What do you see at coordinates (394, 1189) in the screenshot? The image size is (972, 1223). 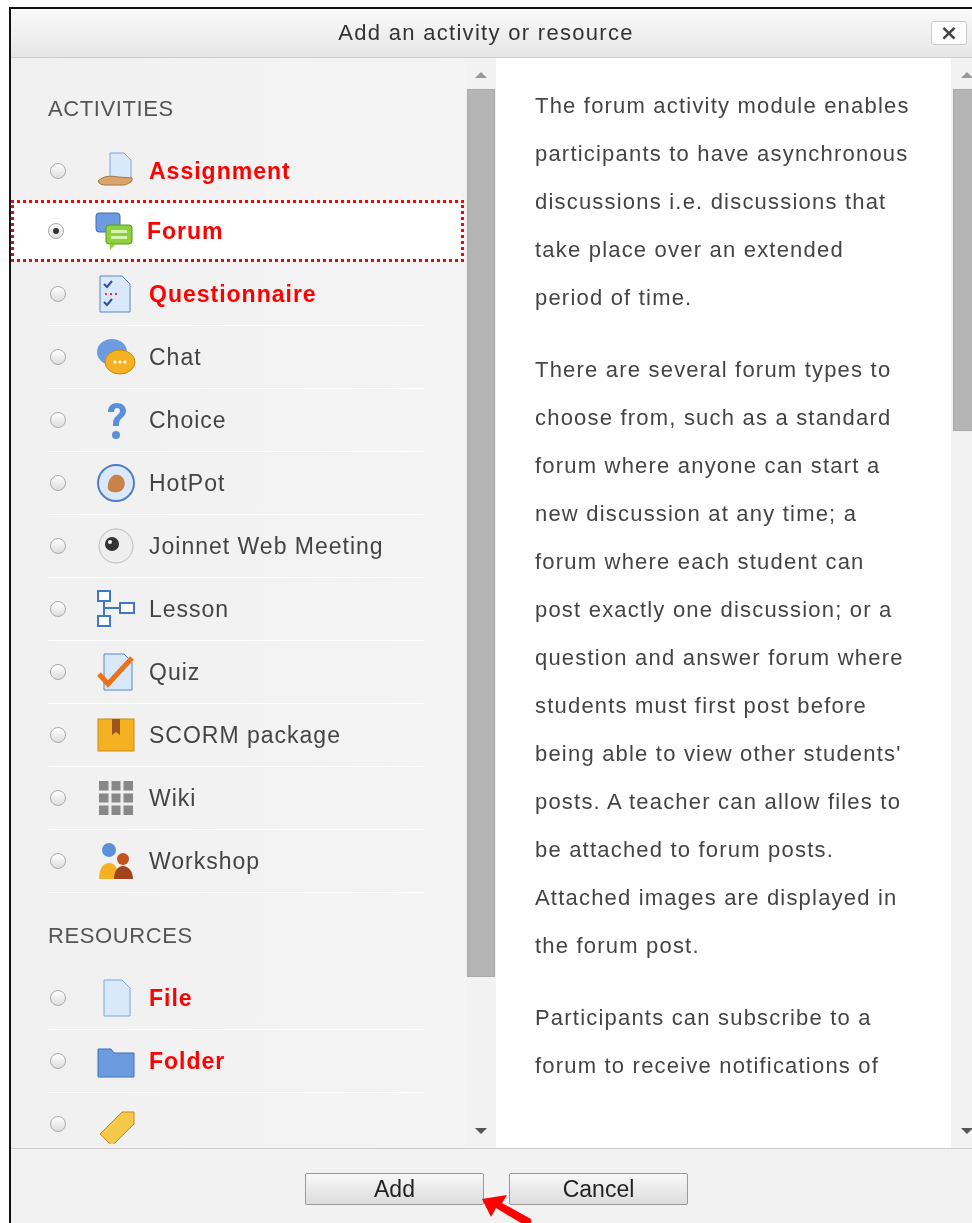 I see `dialog-button: Add` at bounding box center [394, 1189].